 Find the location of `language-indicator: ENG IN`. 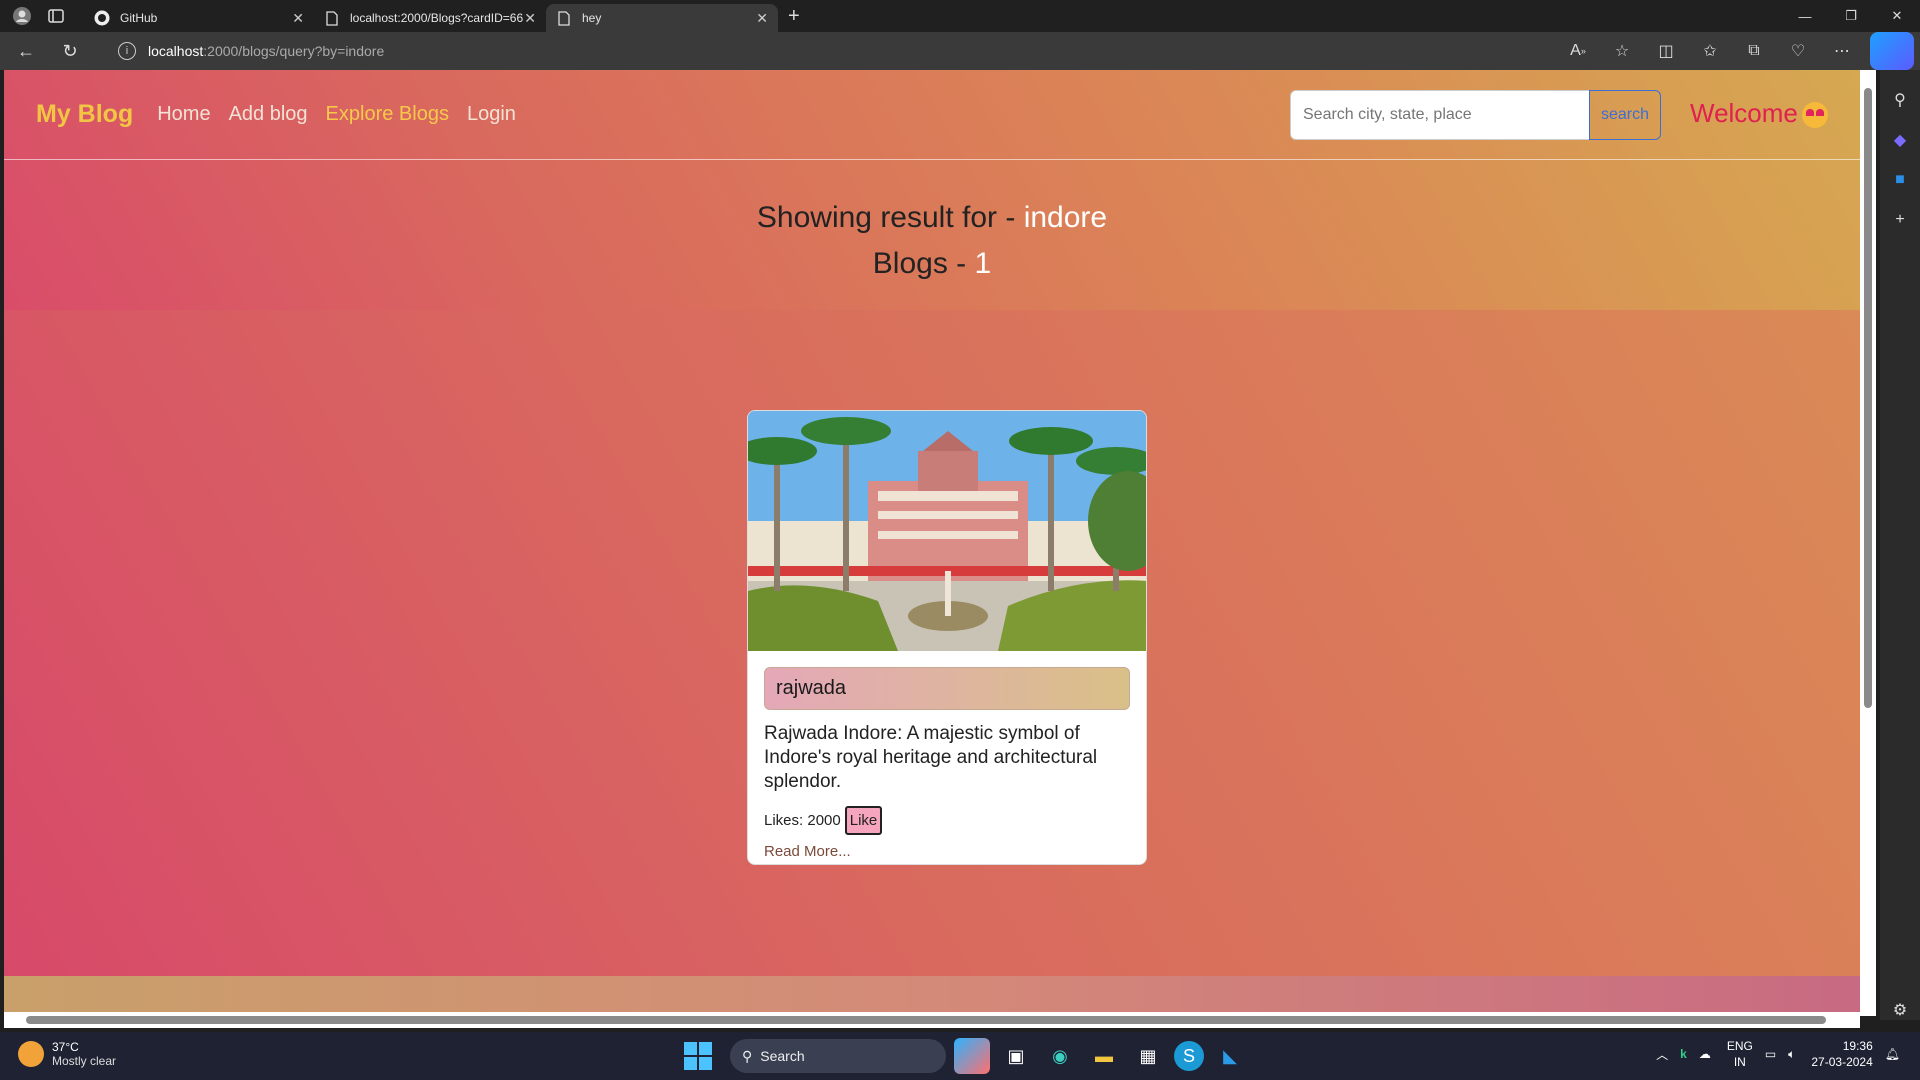

language-indicator: ENG IN is located at coordinates (1740, 1054).